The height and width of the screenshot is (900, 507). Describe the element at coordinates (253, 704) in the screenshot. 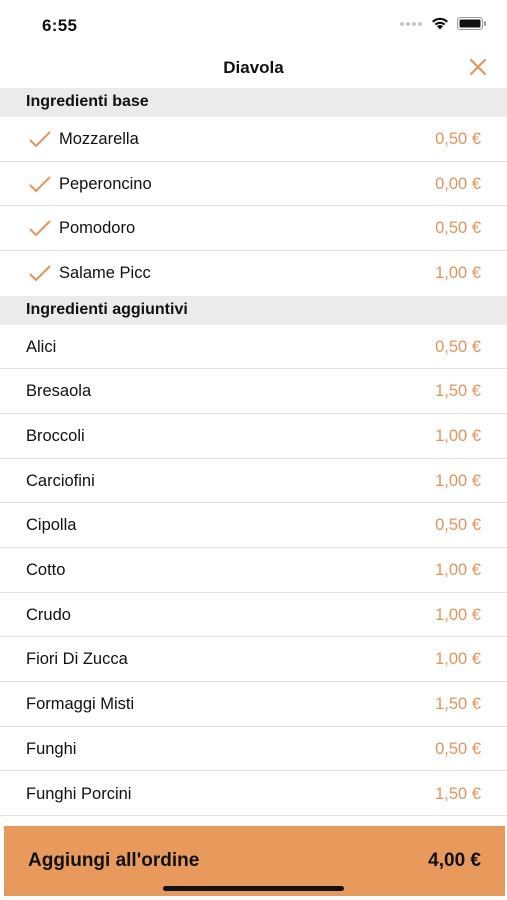

I see `ingredient-row-formaggi-misti: Formaggi Misti 1,50 €` at that location.